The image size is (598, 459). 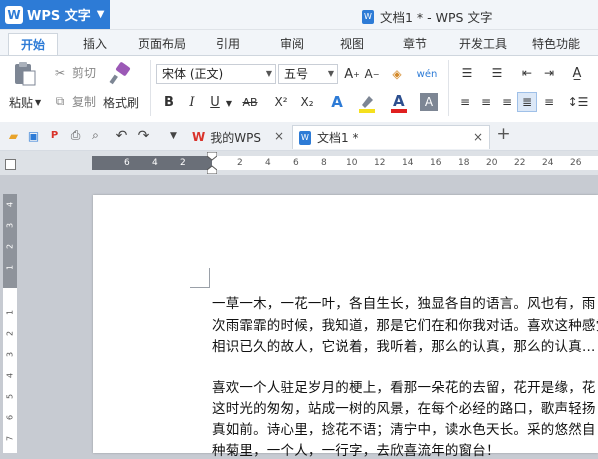 What do you see at coordinates (169, 102) in the screenshot?
I see `bold-button: B` at bounding box center [169, 102].